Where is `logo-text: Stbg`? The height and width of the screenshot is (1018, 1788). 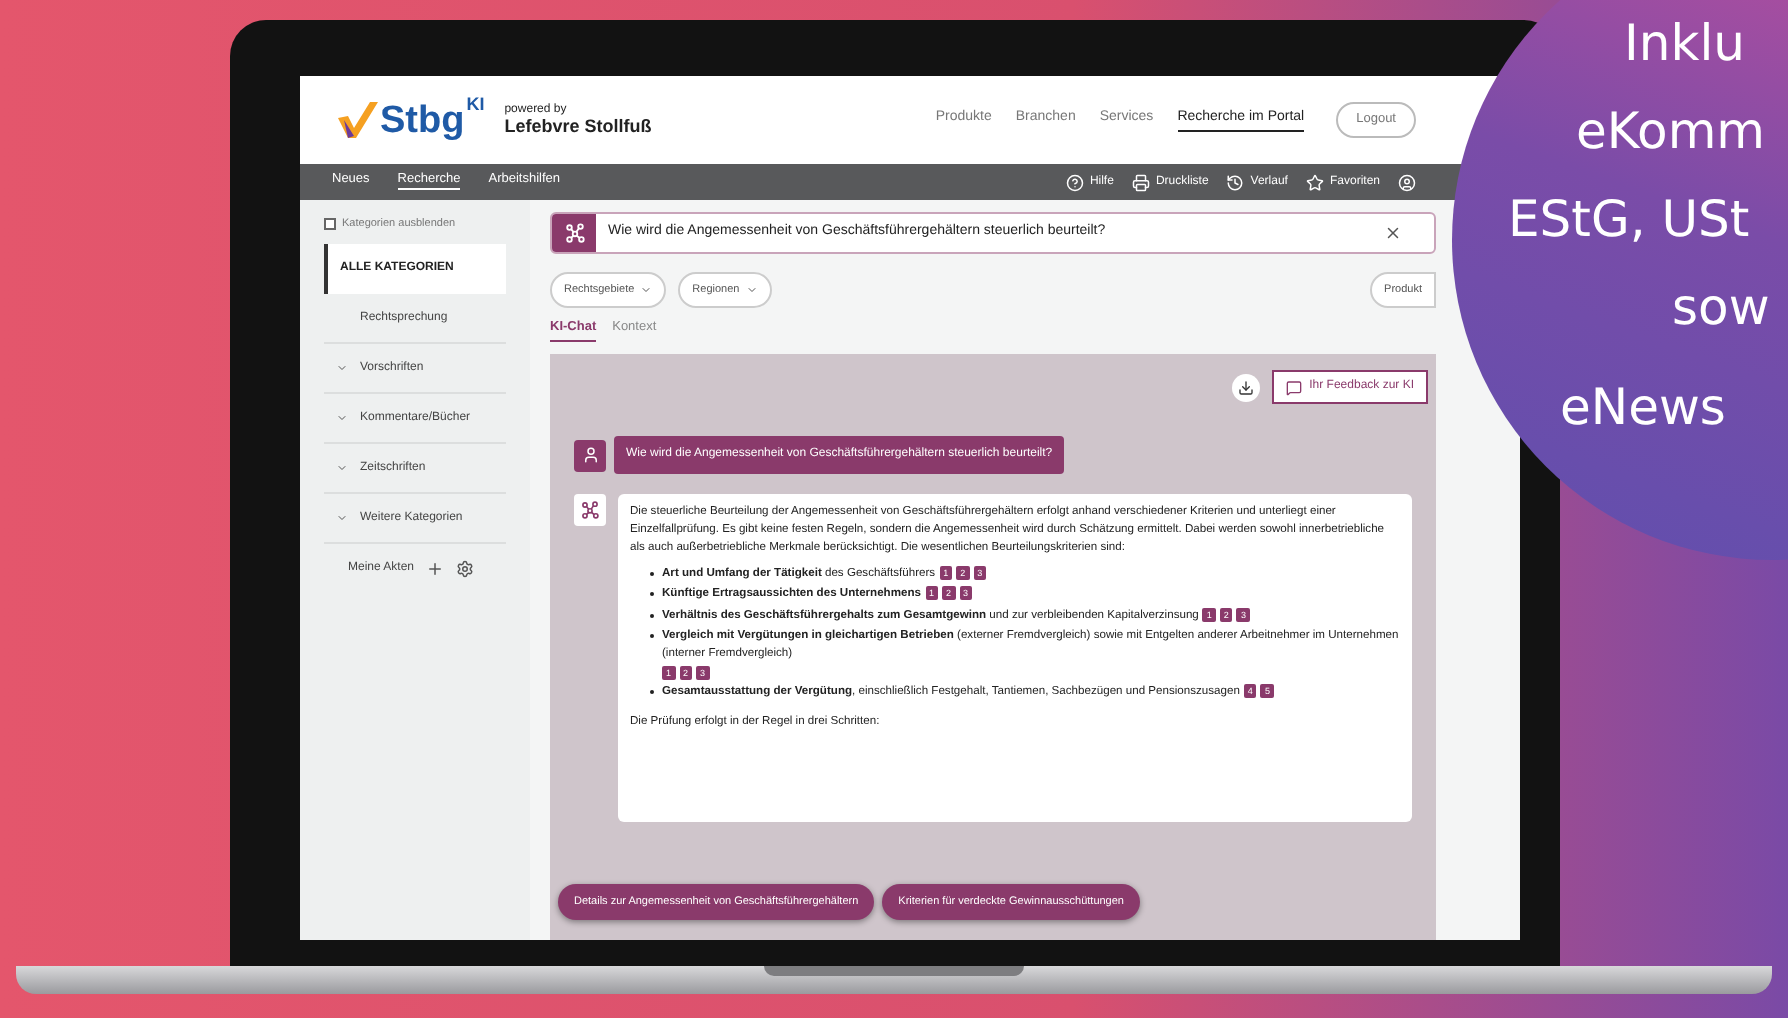
logo-text: Stbg is located at coordinates (422, 120).